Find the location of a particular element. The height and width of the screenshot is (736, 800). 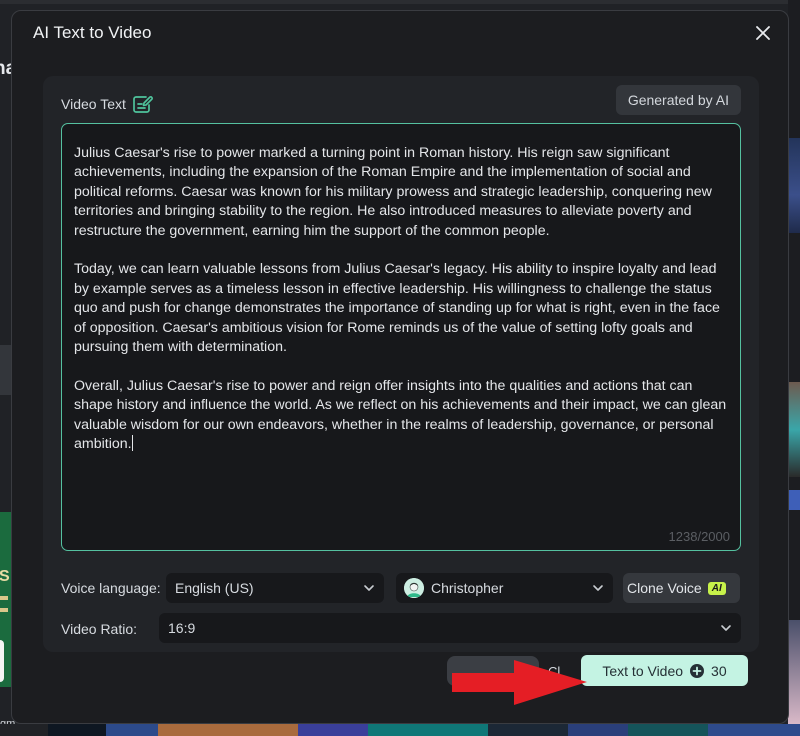

video-text-label: Video Text is located at coordinates (93, 104).